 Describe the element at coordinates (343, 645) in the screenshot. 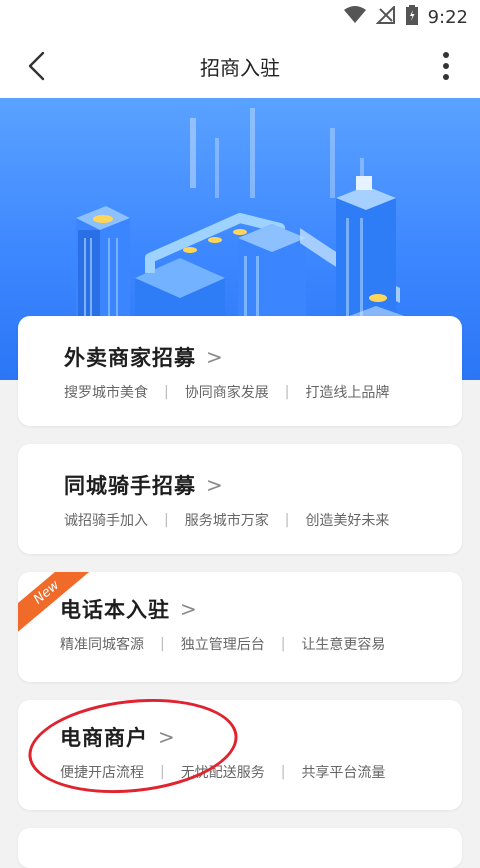

I see `card-tag: 让生意更容易` at that location.